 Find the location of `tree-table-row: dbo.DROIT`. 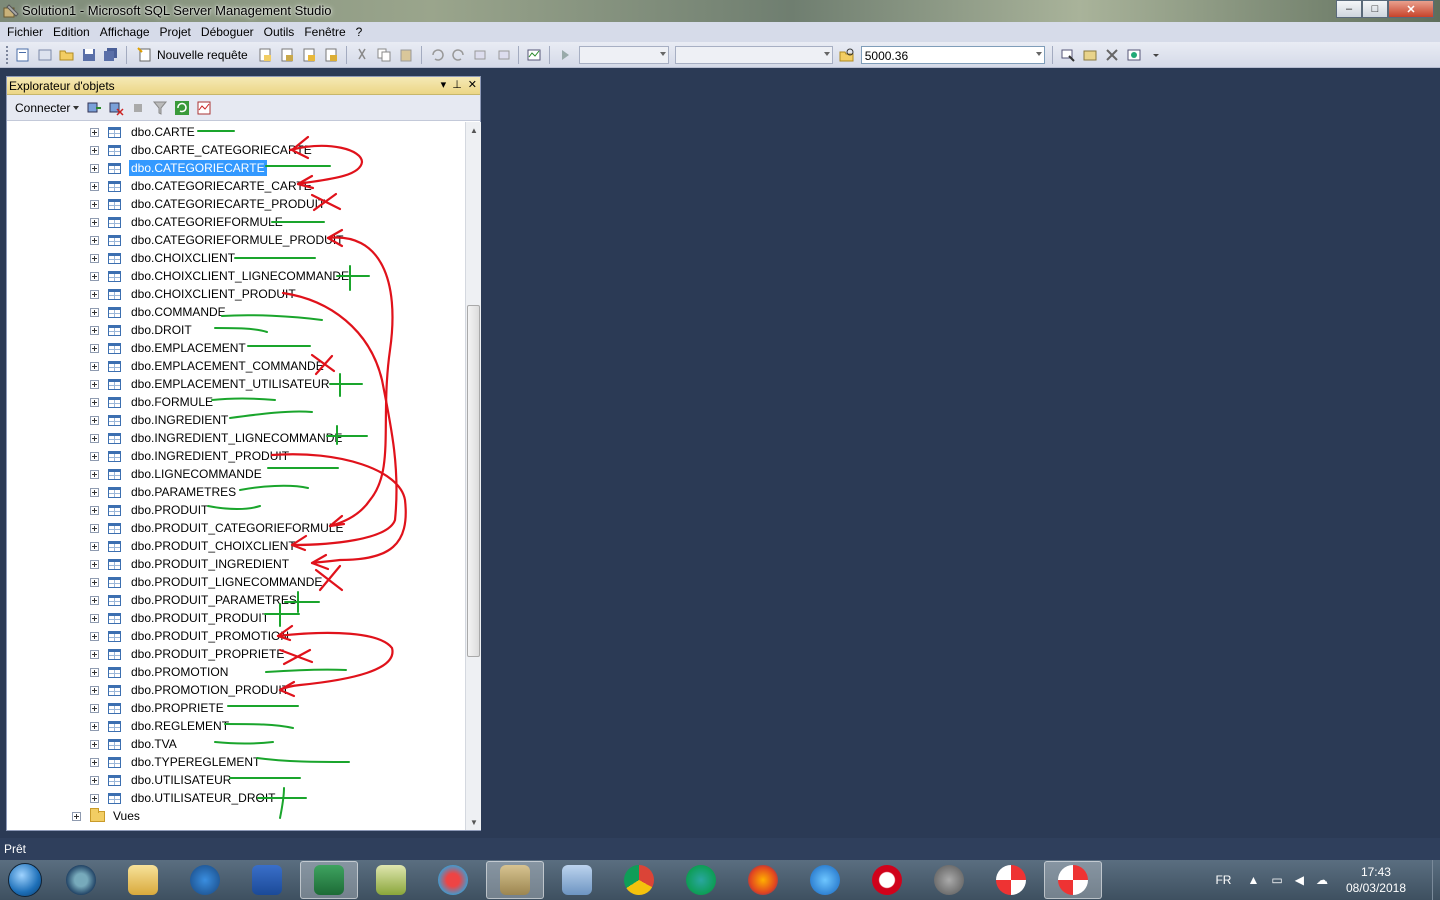

tree-table-row: dbo.DROIT is located at coordinates (142, 330).